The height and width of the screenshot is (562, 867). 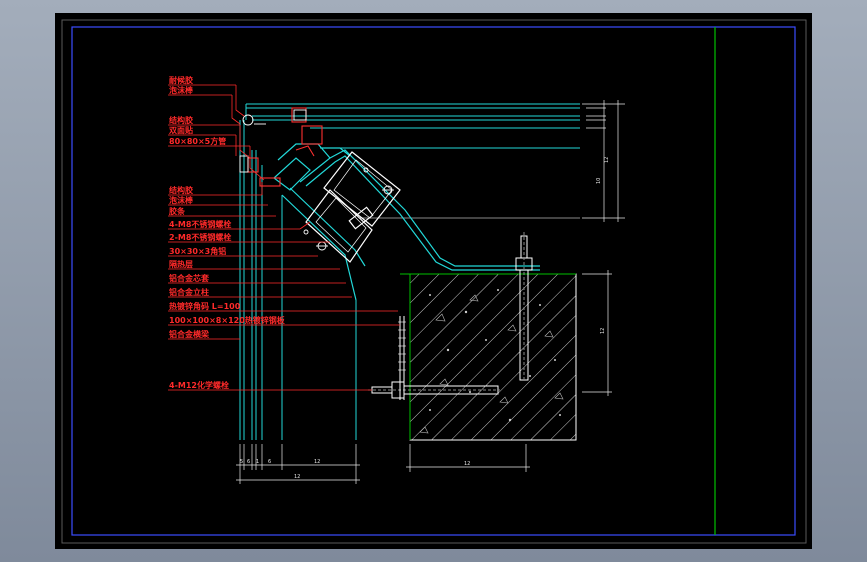 What do you see at coordinates (269, 462) in the screenshot?
I see `dim-bottom-d: 6` at bounding box center [269, 462].